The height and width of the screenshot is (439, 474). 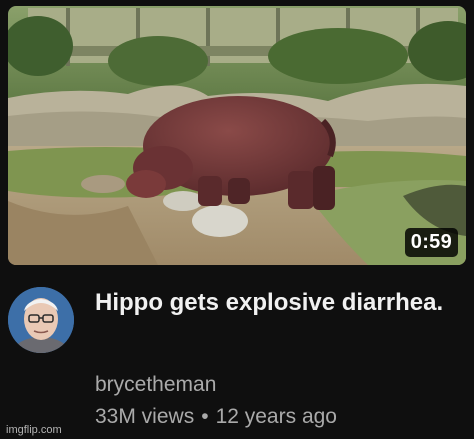 What do you see at coordinates (155, 385) in the screenshot?
I see `channel-name: brycetheman` at bounding box center [155, 385].